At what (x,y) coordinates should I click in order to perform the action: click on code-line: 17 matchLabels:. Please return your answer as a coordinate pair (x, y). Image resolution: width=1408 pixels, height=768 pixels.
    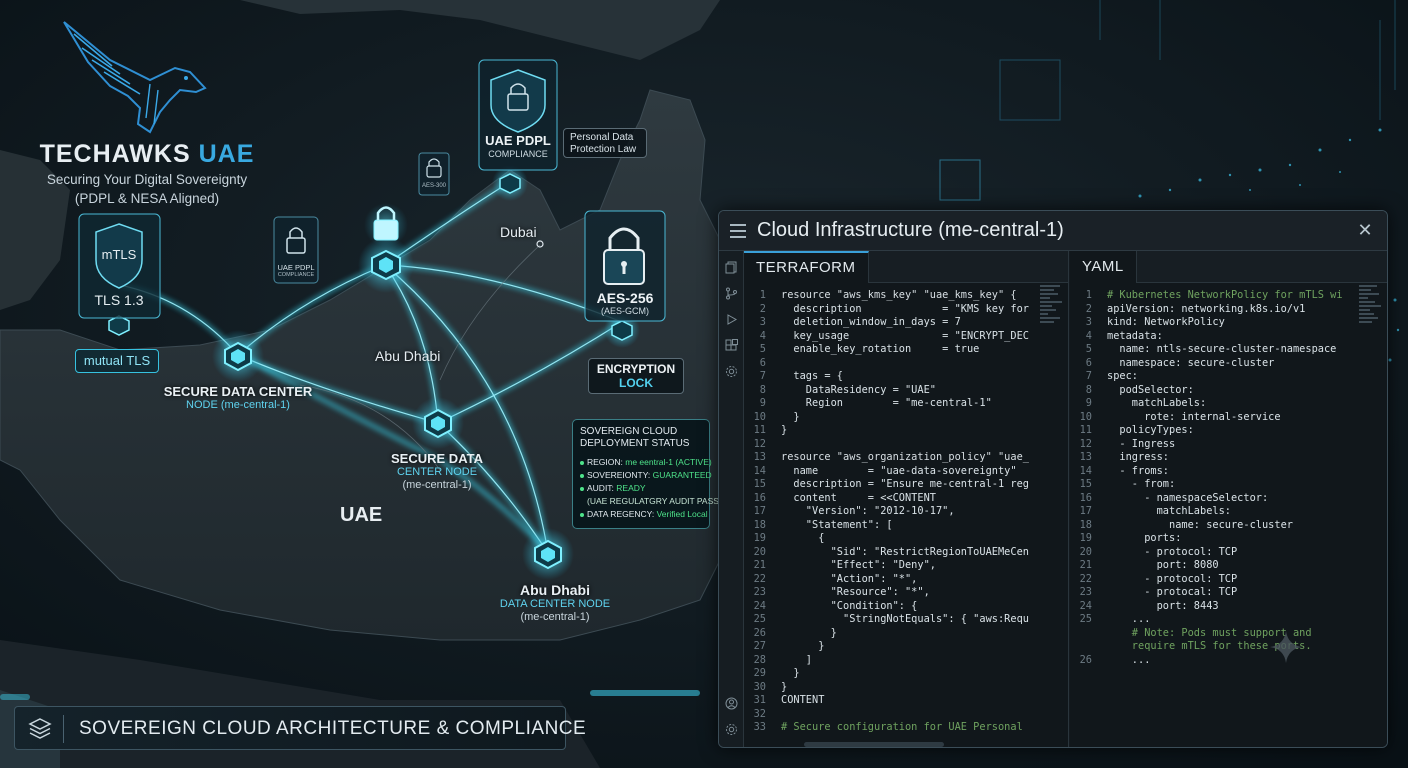
    Looking at the image, I should click on (1228, 512).